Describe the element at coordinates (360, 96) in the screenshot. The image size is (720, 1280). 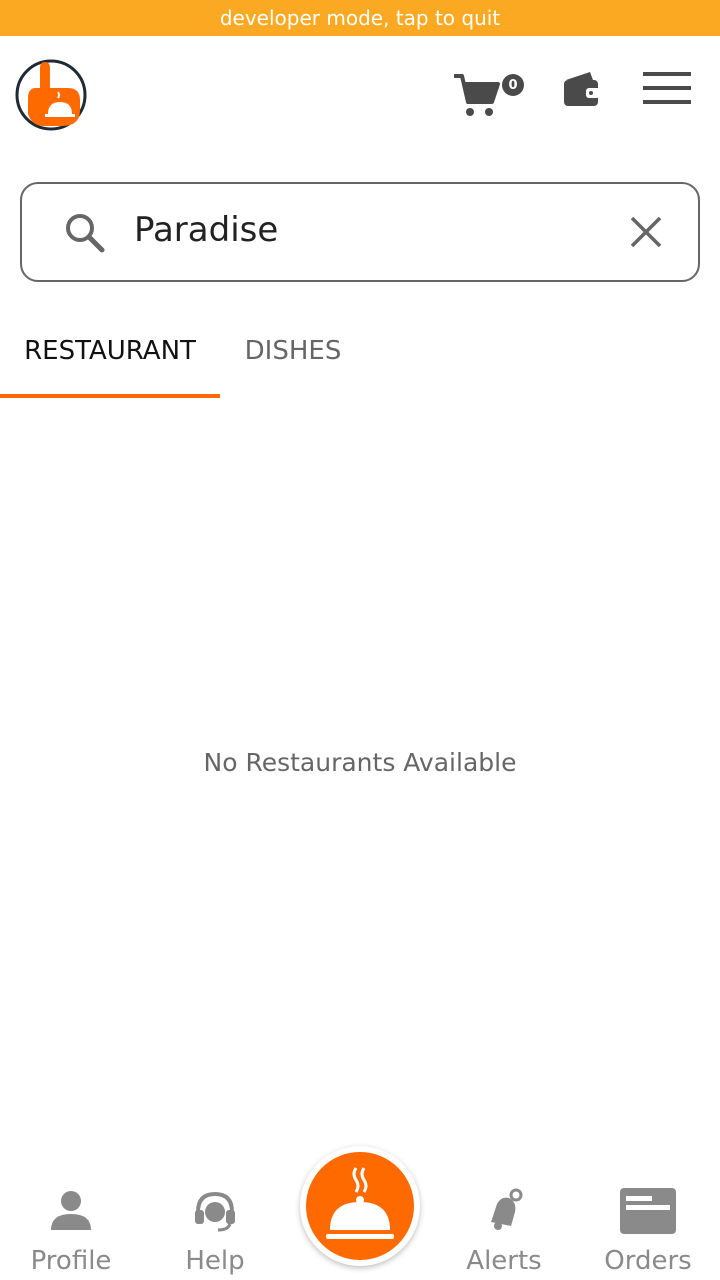
I see `app-header: 0` at that location.